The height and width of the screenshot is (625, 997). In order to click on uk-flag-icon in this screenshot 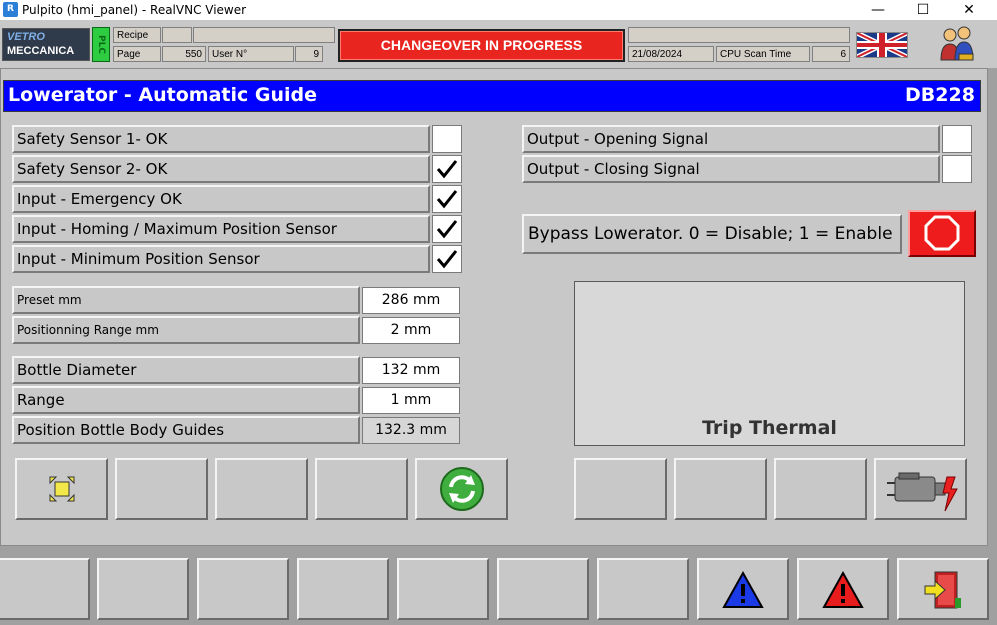, I will do `click(882, 45)`.